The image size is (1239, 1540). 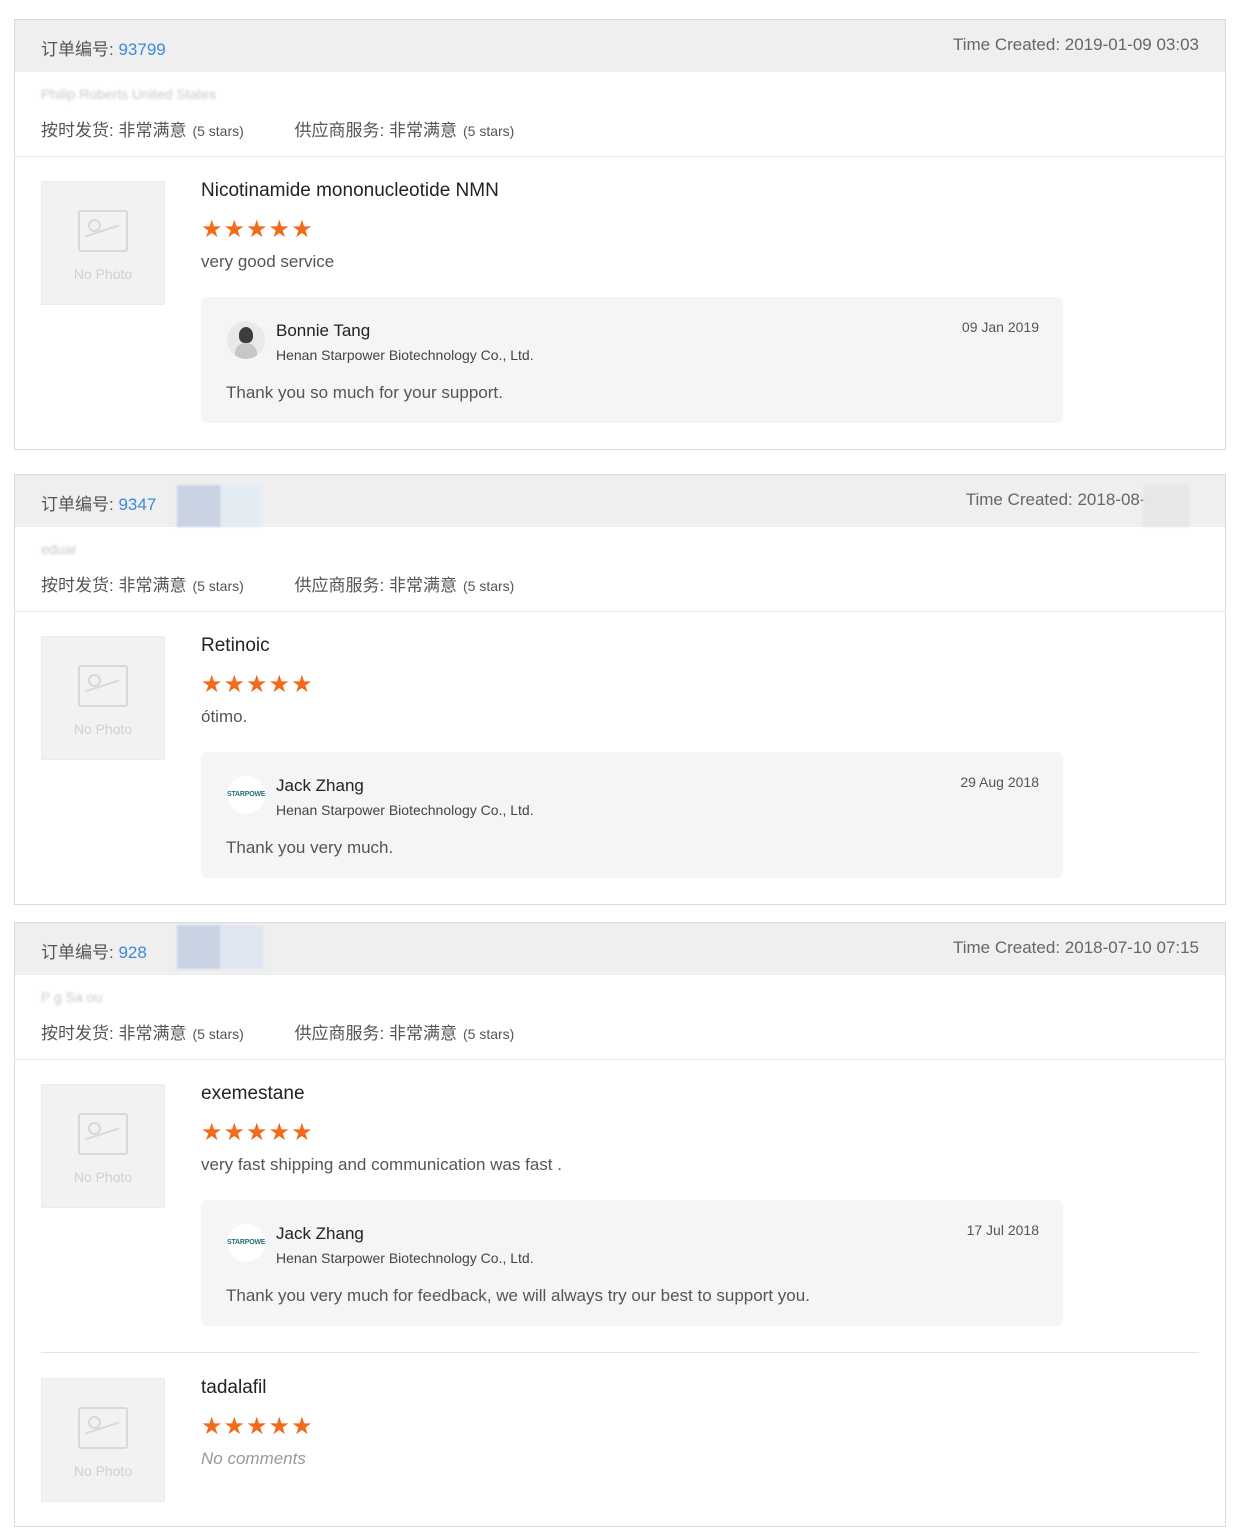 I want to click on order-number: 订单编号: 9347, so click(x=98, y=502).